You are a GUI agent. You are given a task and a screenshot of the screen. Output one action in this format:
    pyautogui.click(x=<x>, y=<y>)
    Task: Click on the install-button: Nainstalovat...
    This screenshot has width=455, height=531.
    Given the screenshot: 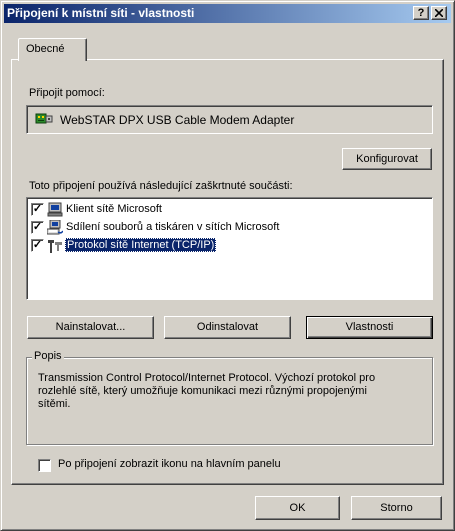 What is the action you would take?
    pyautogui.click(x=90, y=327)
    